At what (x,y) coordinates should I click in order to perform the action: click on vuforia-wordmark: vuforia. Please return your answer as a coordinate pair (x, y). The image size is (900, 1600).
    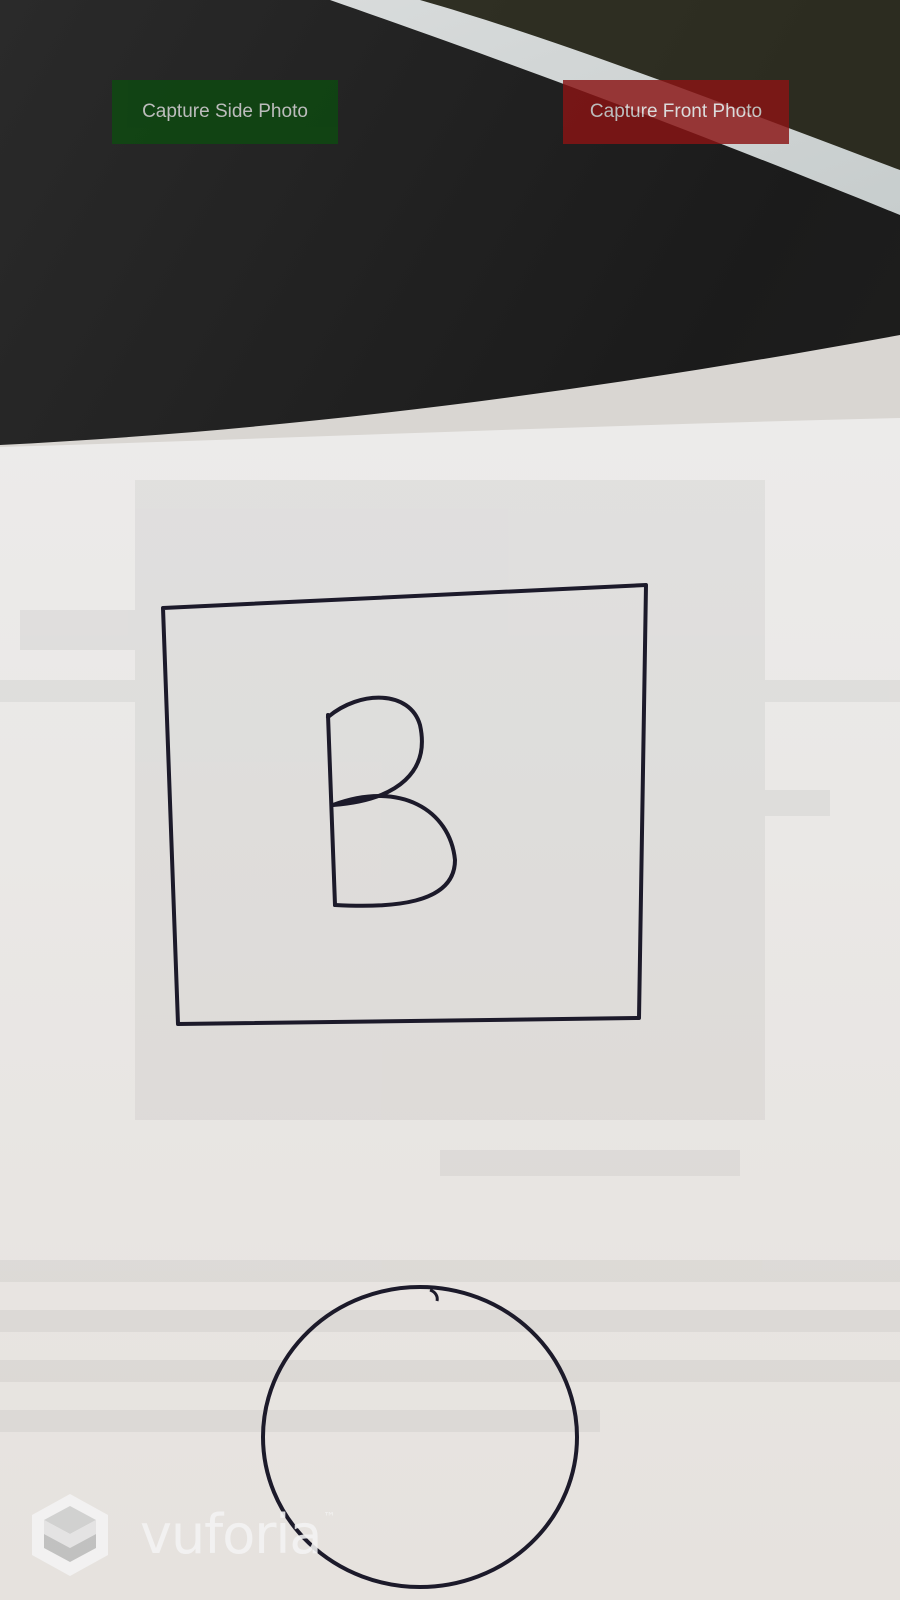
    Looking at the image, I should click on (231, 1534).